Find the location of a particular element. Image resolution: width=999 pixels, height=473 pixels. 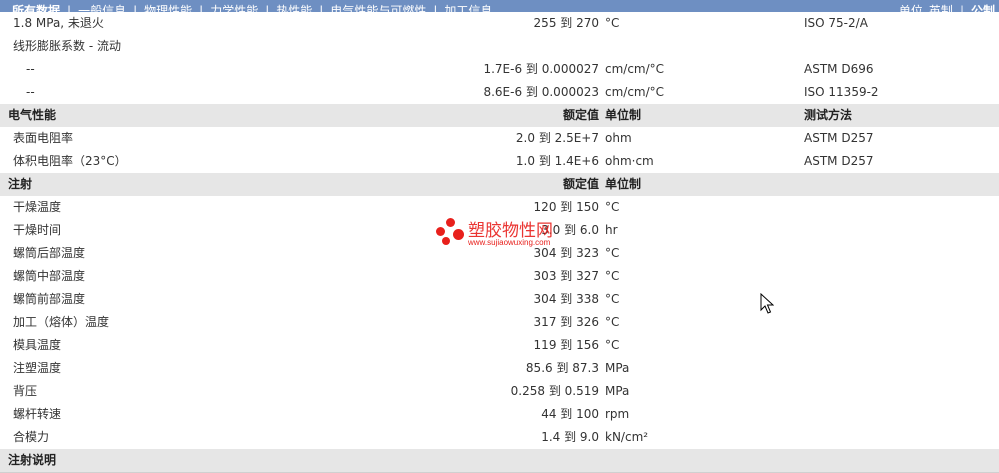

section-title: 注射 is located at coordinates (20, 184).